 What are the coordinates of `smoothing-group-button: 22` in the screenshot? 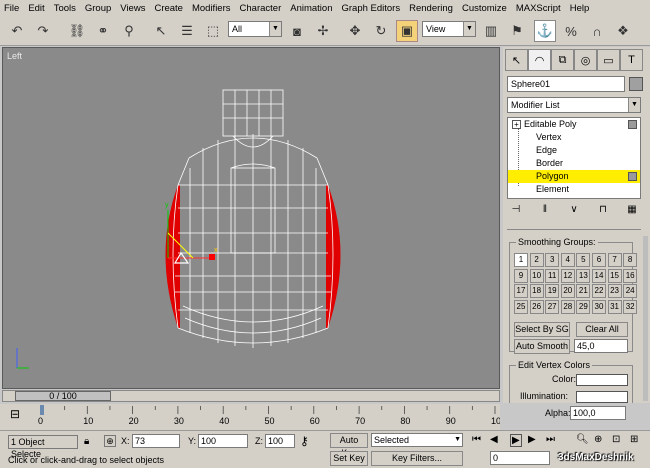 It's located at (598, 291).